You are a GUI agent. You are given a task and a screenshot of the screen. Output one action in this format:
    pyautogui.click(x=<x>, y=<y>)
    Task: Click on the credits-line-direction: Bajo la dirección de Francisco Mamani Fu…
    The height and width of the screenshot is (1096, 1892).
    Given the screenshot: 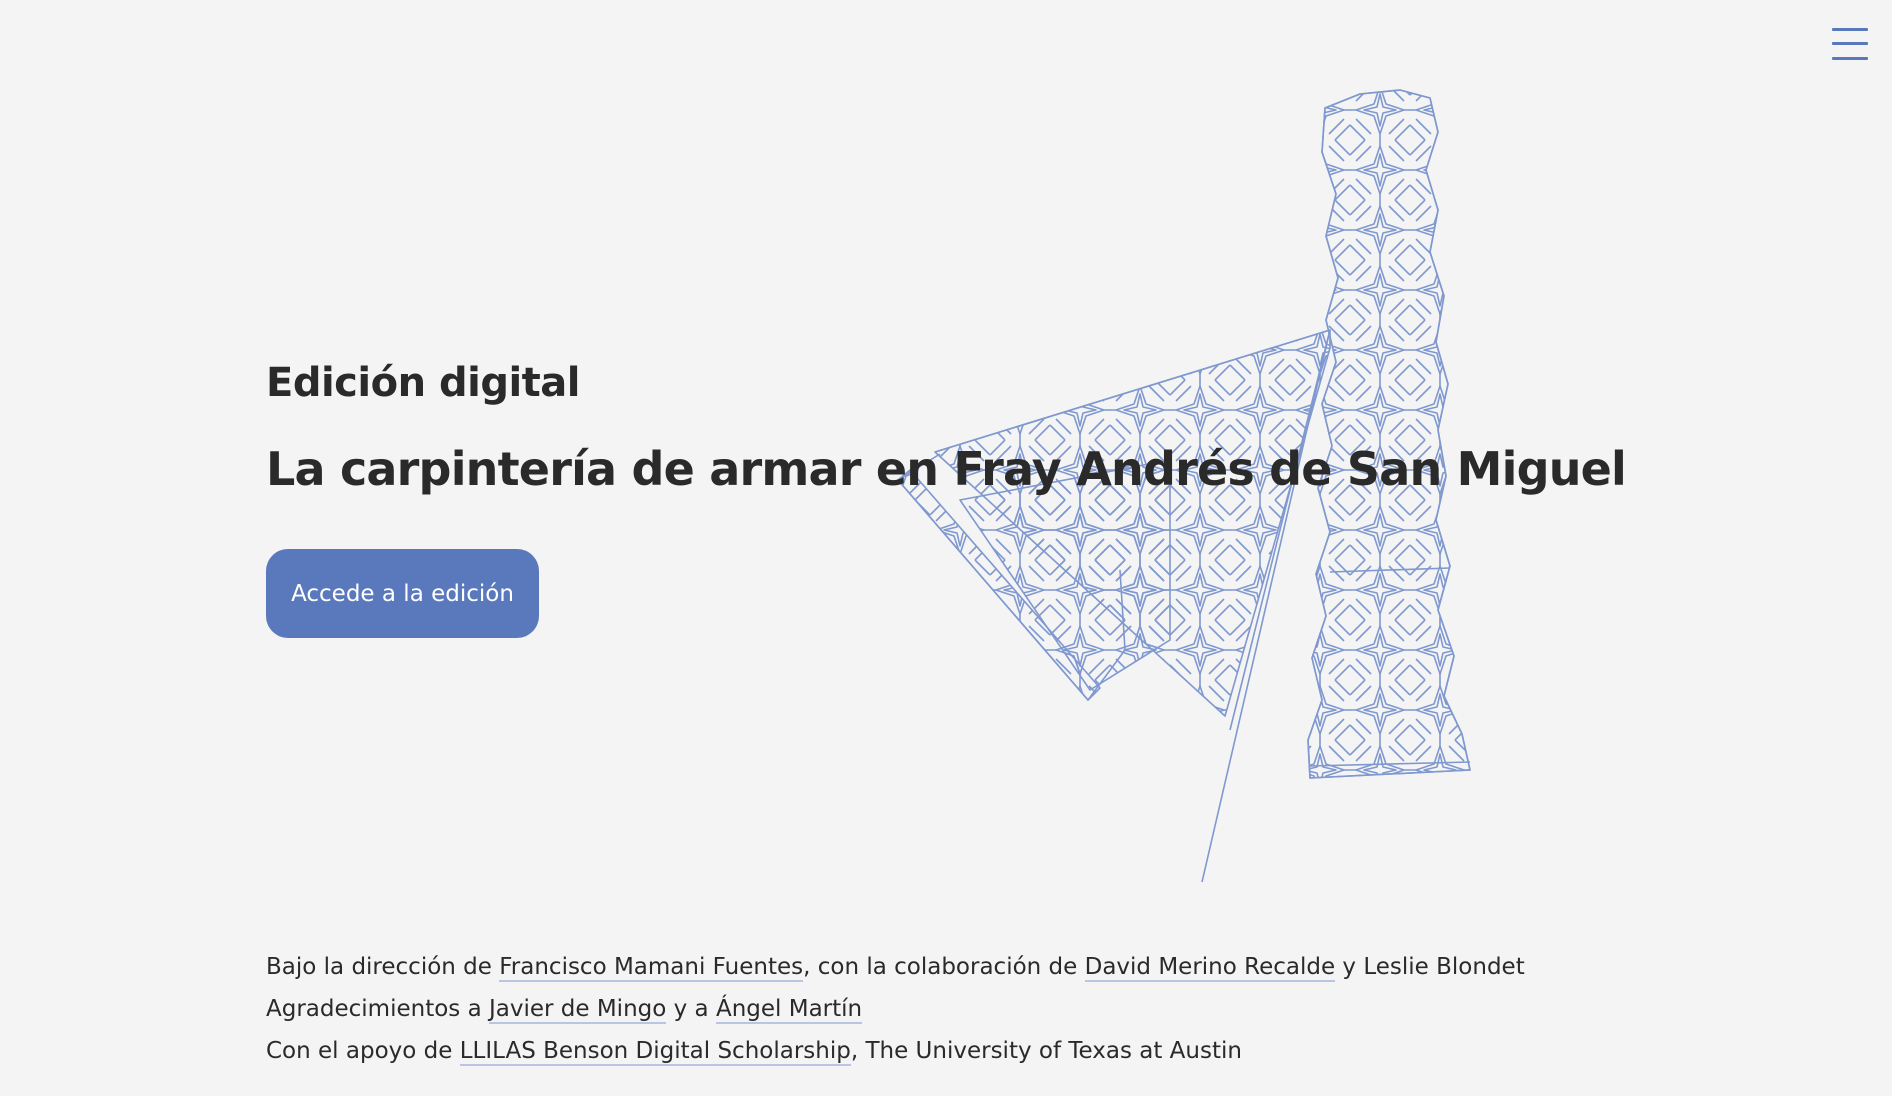 What is the action you would take?
    pyautogui.click(x=895, y=967)
    